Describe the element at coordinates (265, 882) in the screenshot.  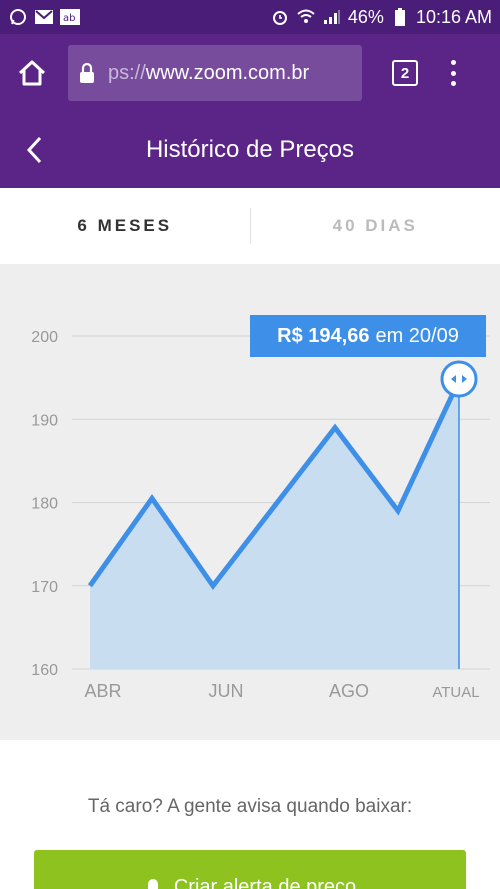
I see `create-alert-label: Criar alerta de preço` at that location.